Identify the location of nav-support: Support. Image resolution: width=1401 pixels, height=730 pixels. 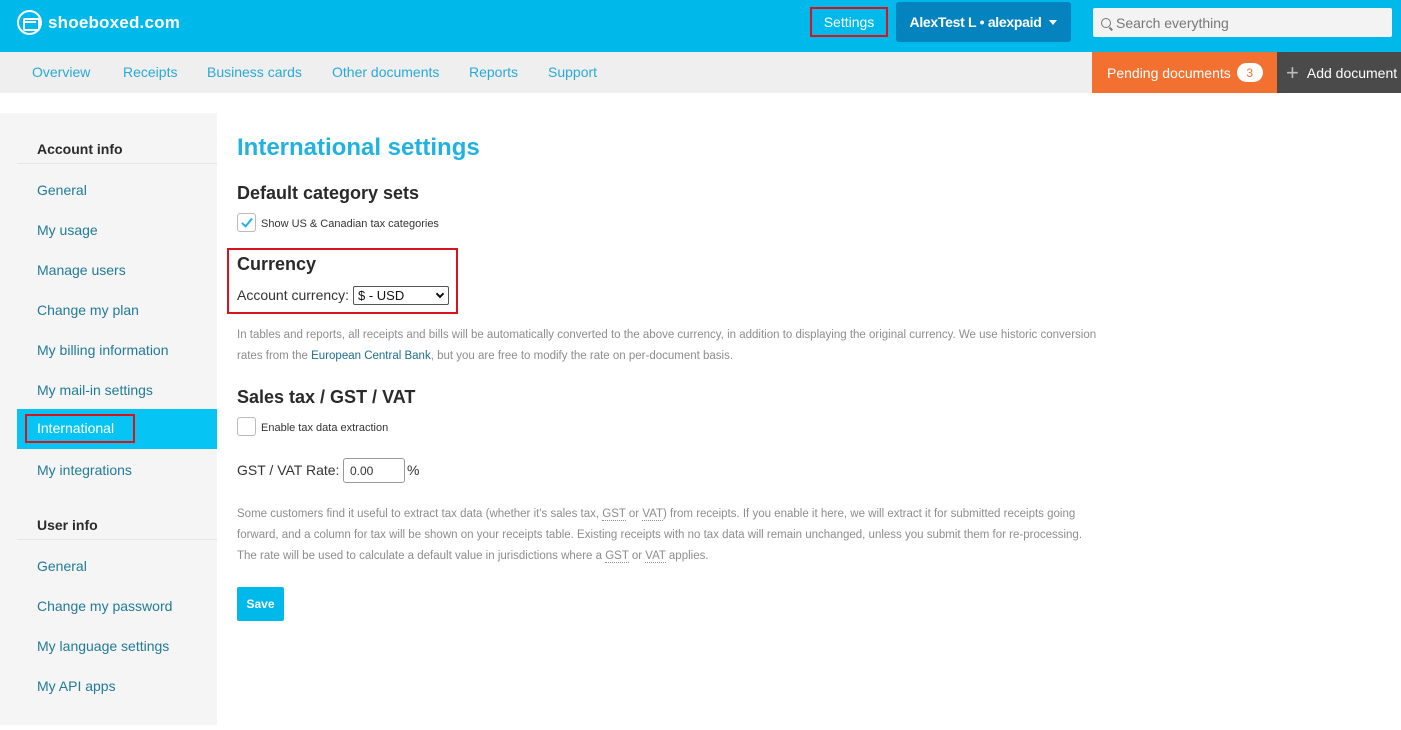
(572, 72).